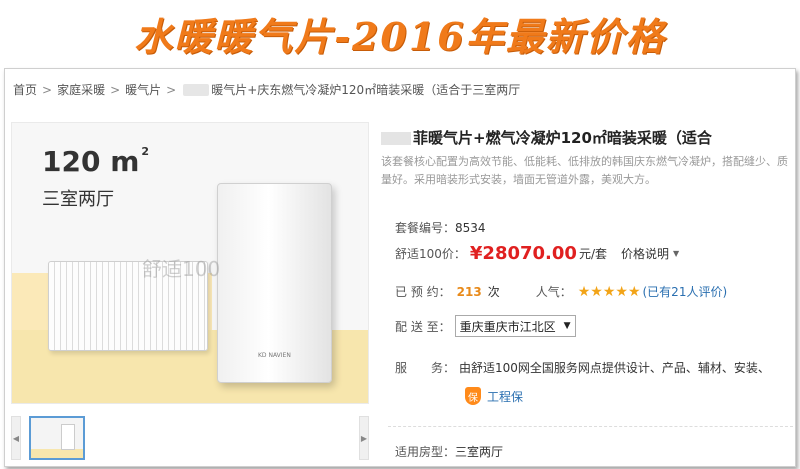 The width and height of the screenshot is (800, 469). I want to click on shield-guarantee-icon: 保, so click(473, 396).